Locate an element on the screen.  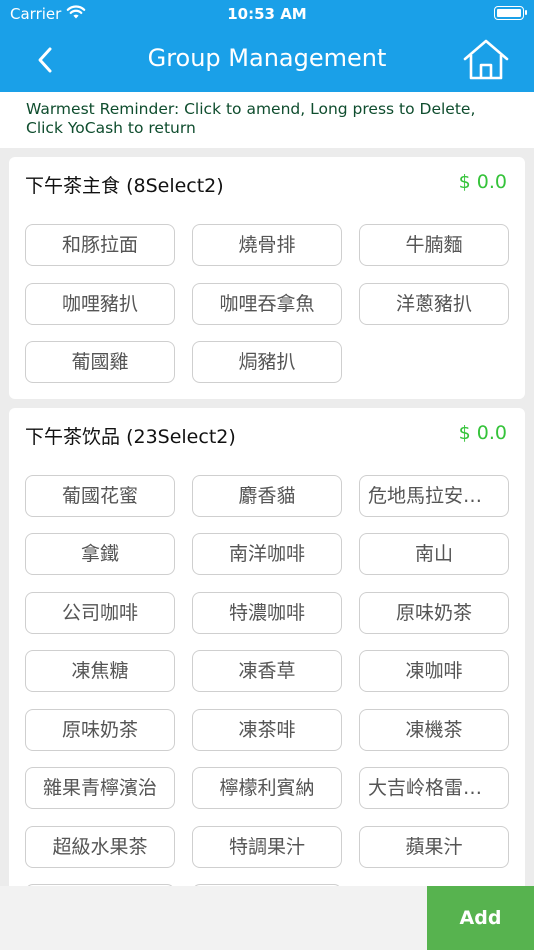
option-button: 凍香草 is located at coordinates (267, 671).